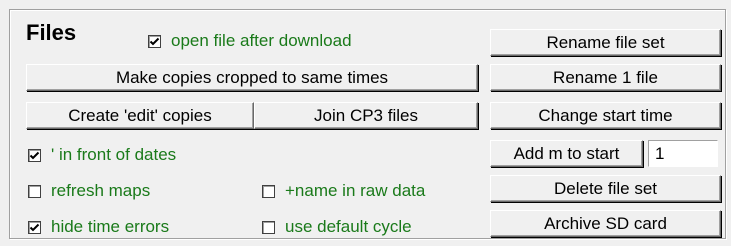  What do you see at coordinates (605, 115) in the screenshot?
I see `change-start-time-button: Change start time` at bounding box center [605, 115].